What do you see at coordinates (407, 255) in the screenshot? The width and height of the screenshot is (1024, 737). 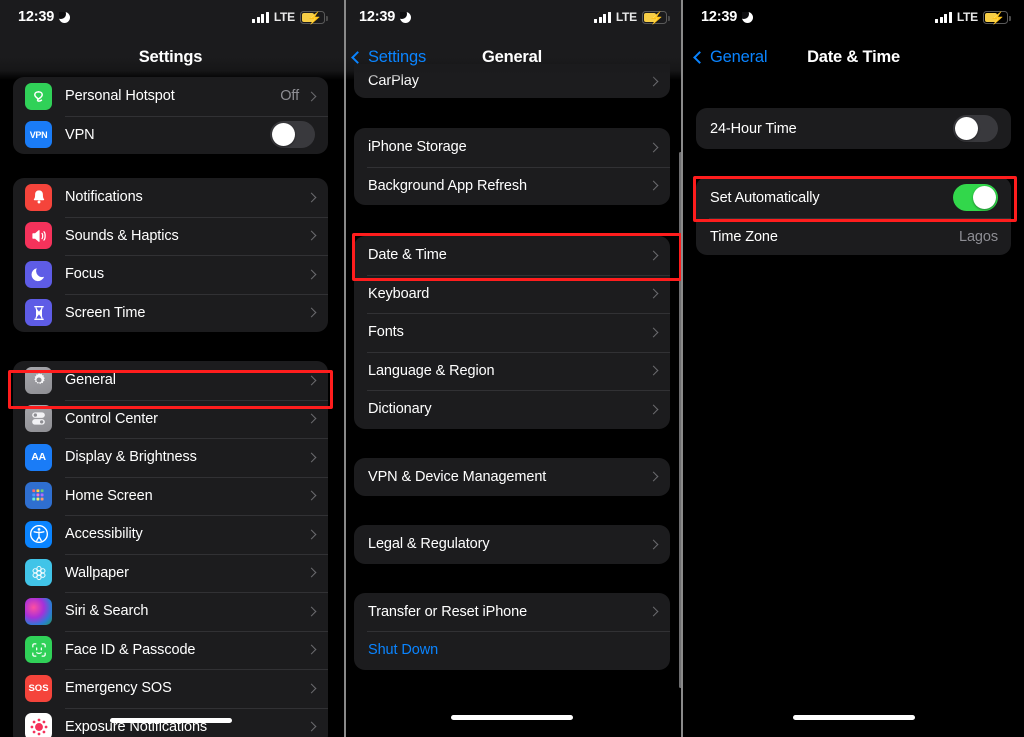 I see `row-label: Date & Time` at bounding box center [407, 255].